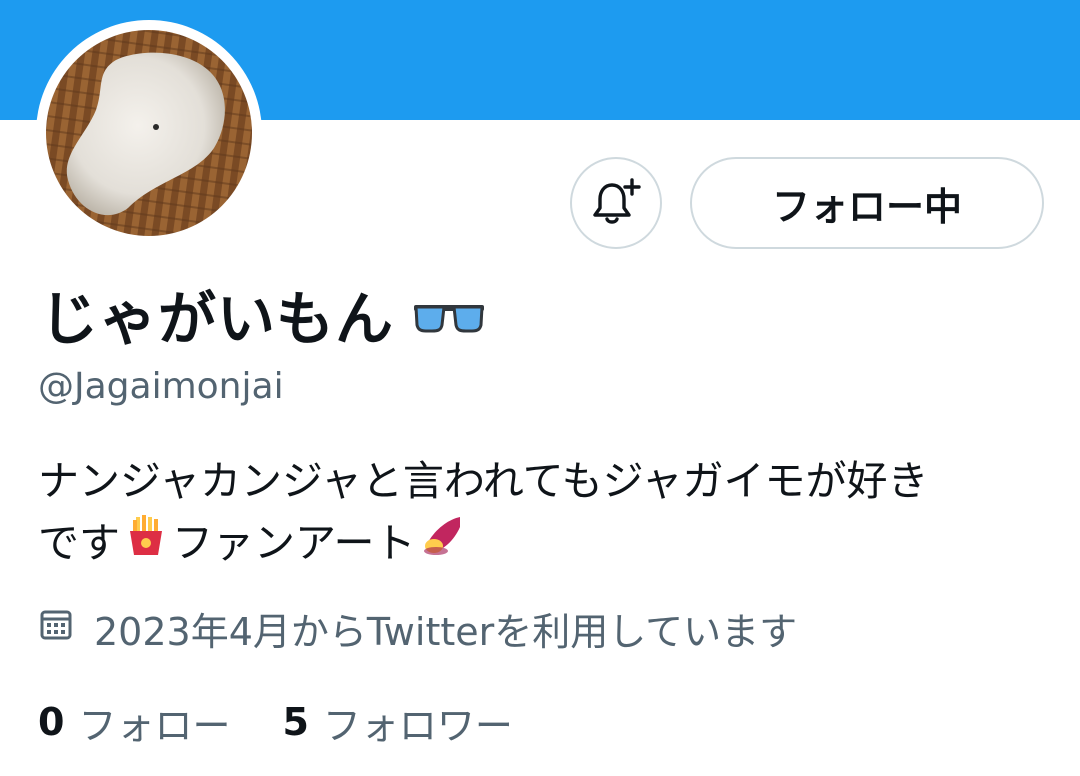  I want to click on followers-count: 5, so click(295, 722).